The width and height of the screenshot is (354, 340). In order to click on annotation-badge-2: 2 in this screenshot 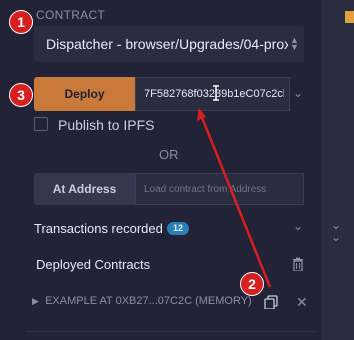, I will do `click(252, 284)`.